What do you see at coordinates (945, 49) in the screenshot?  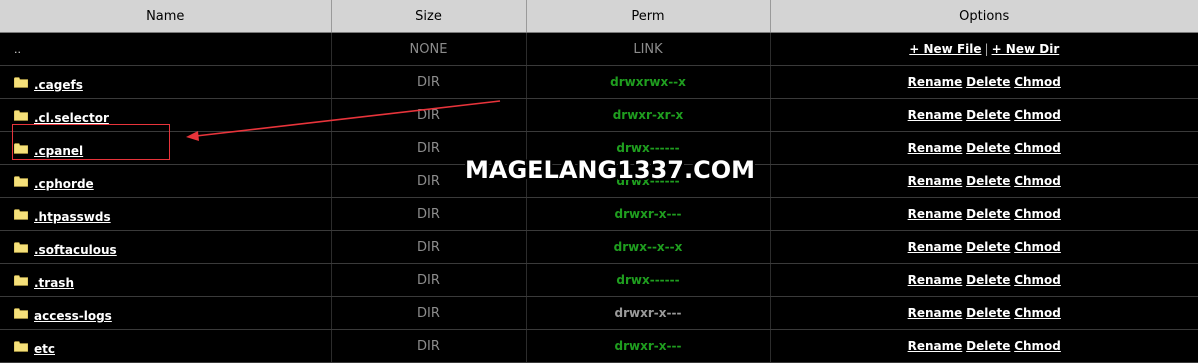 I see `new-file-link: + New File` at bounding box center [945, 49].